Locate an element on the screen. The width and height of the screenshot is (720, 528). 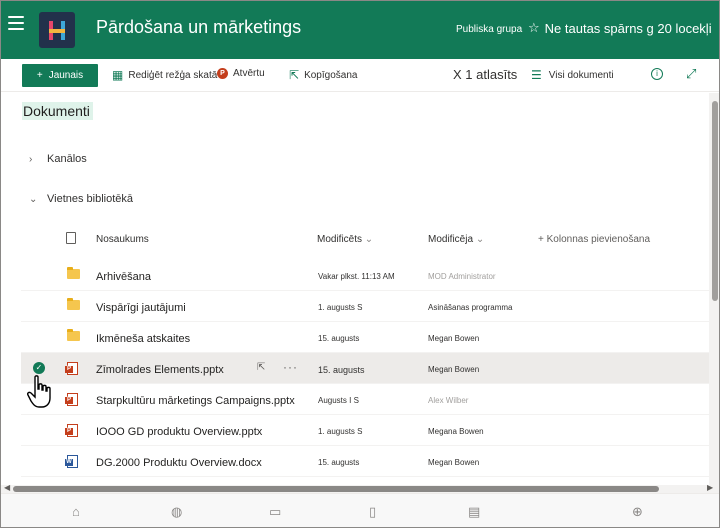
modified-by: Alex Wilber is located at coordinates (448, 400).